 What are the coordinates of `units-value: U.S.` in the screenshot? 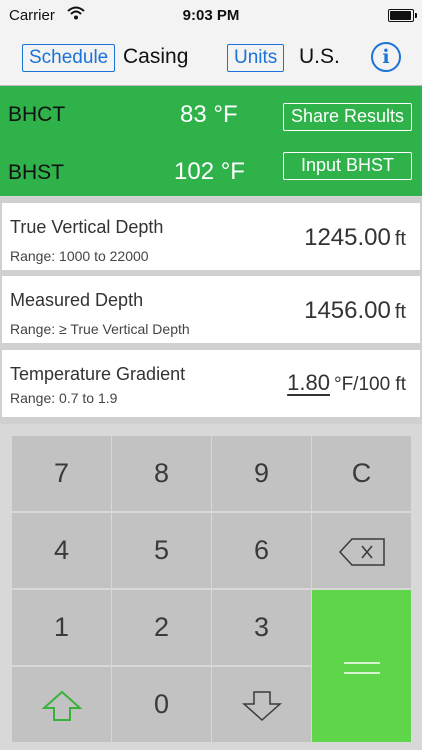 It's located at (319, 56).